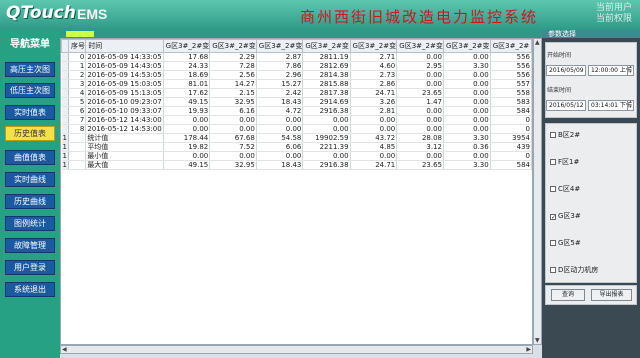 The height and width of the screenshot is (358, 640). What do you see at coordinates (566, 70) in the screenshot?
I see `start-date-input: 2016/05/09` at bounding box center [566, 70].